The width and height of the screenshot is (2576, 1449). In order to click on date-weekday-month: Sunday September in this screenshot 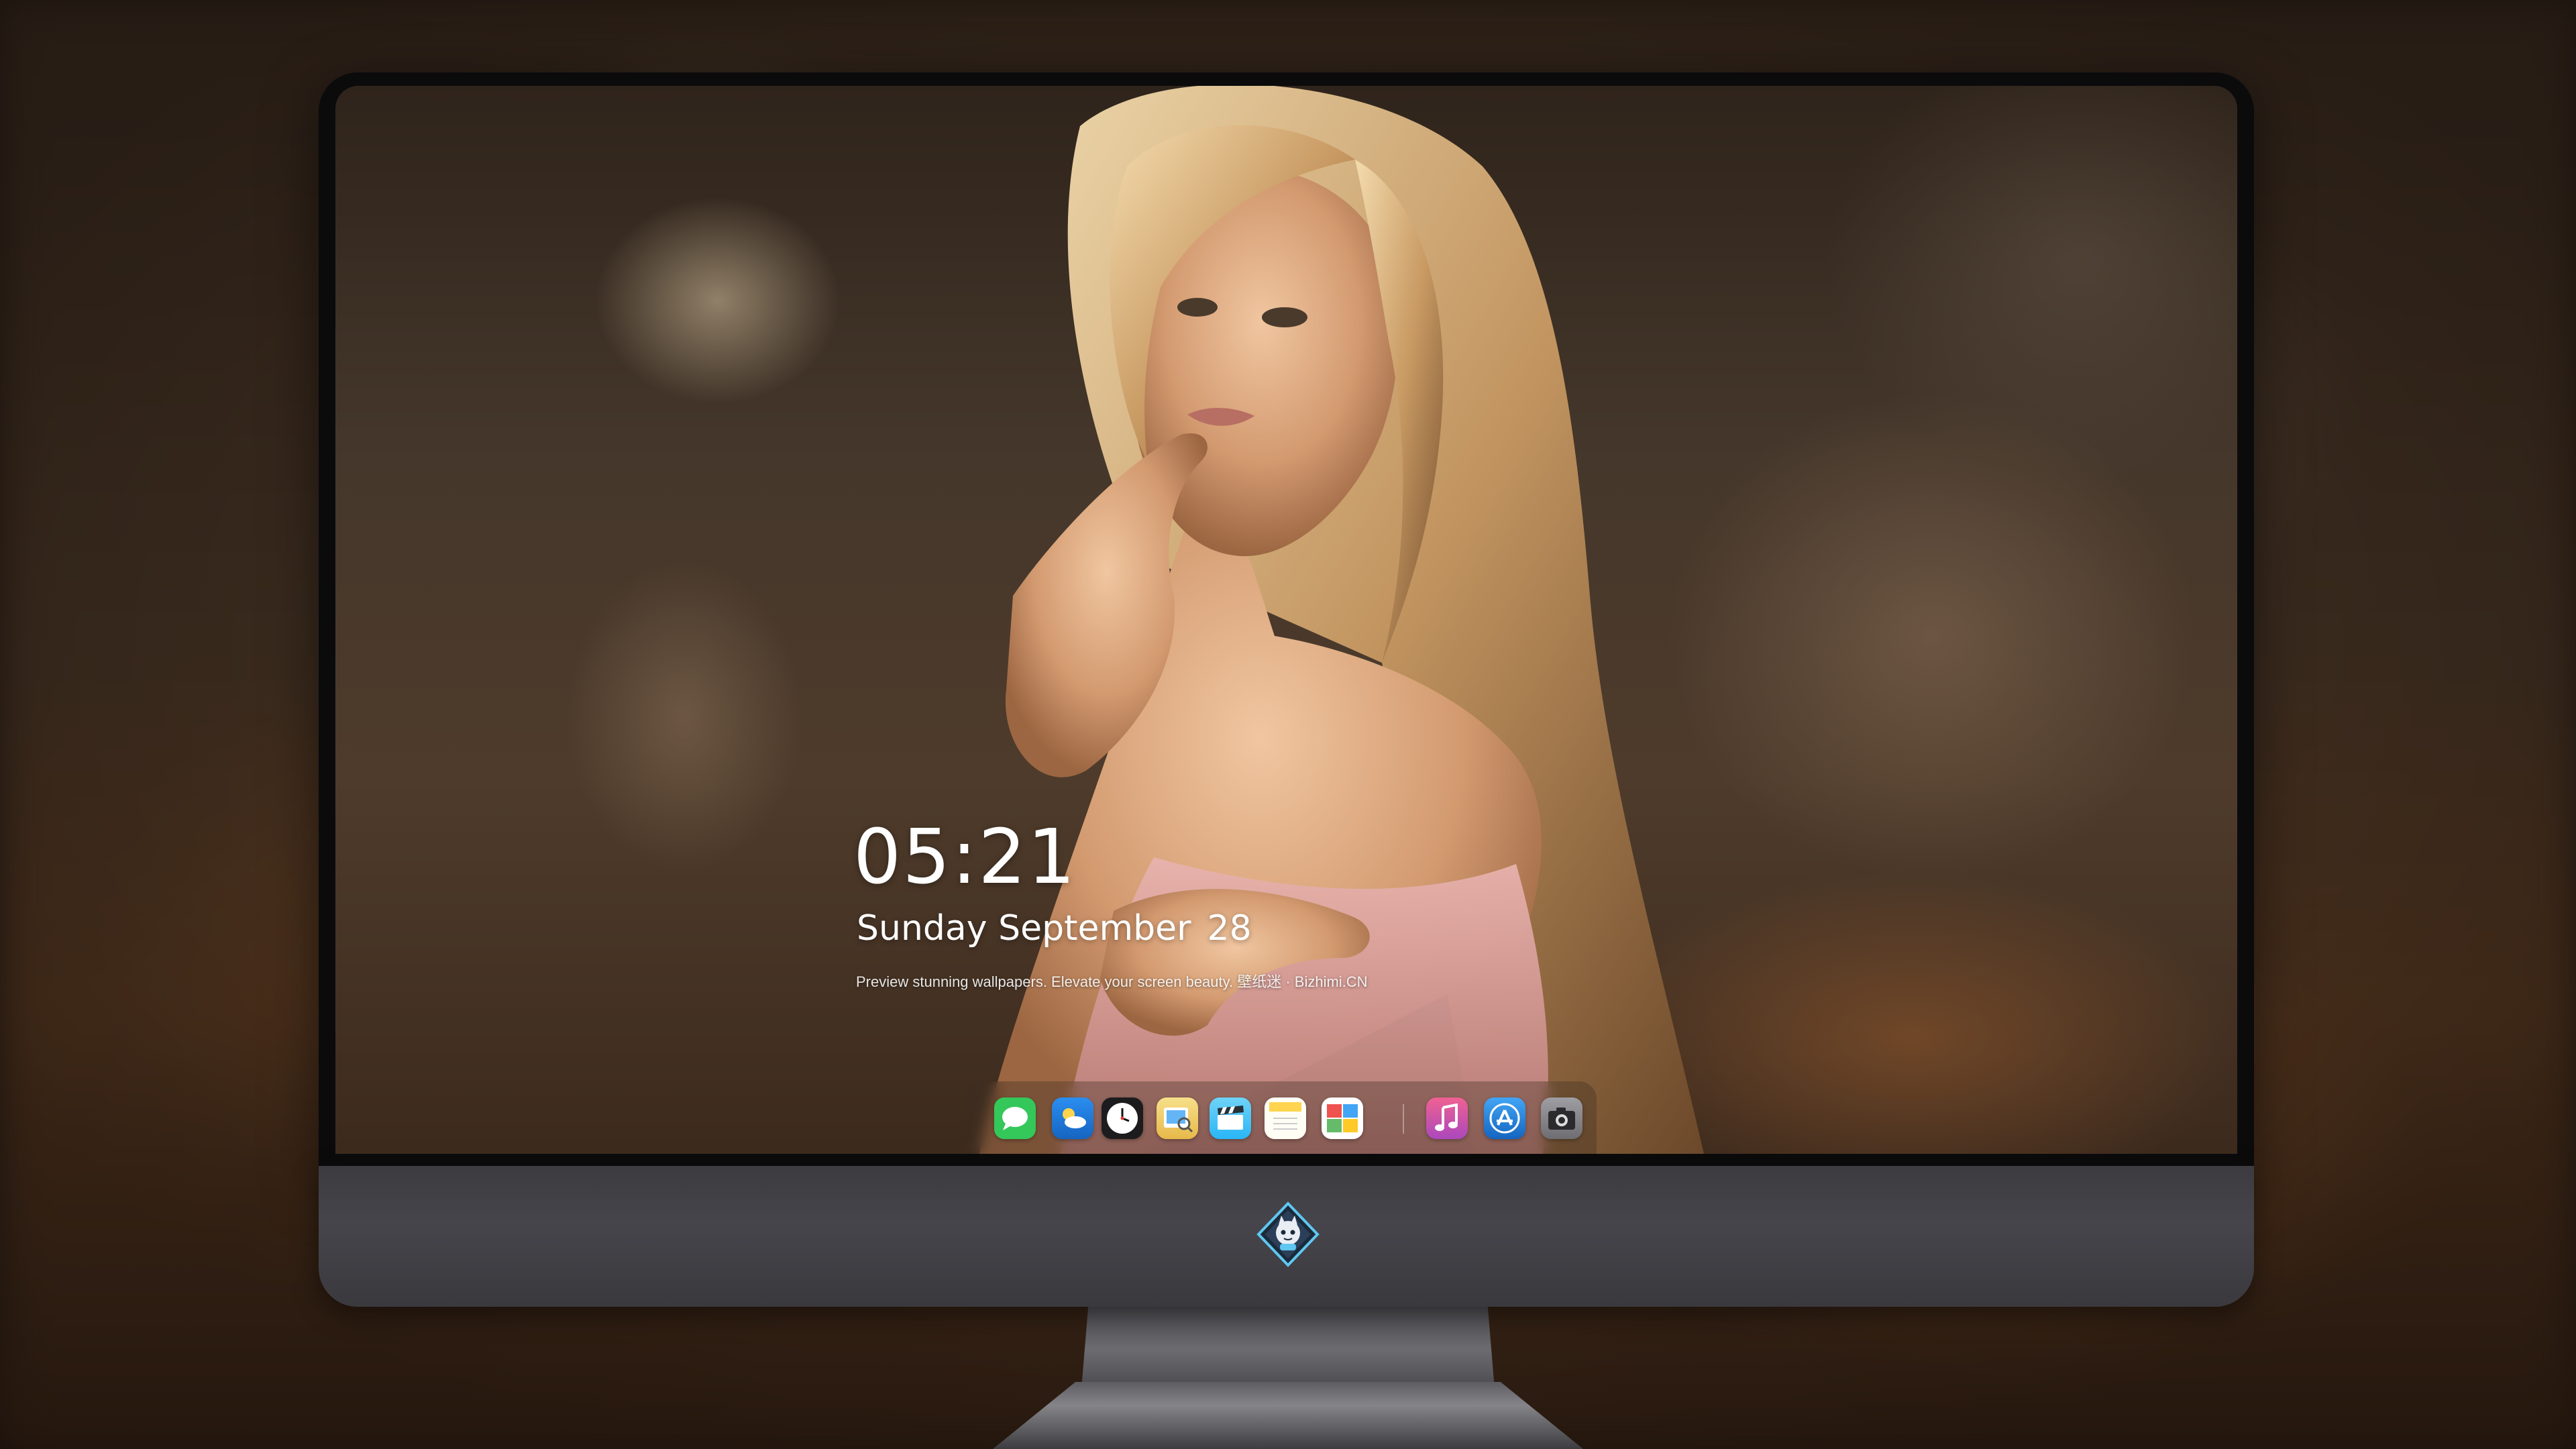, I will do `click(1024, 928)`.